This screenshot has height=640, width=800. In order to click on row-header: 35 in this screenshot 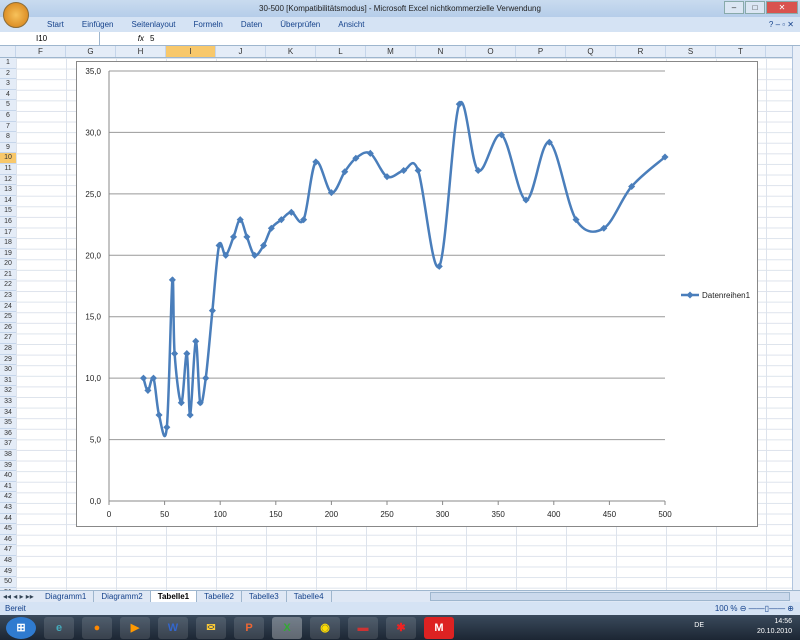, I will do `click(8, 423)`.